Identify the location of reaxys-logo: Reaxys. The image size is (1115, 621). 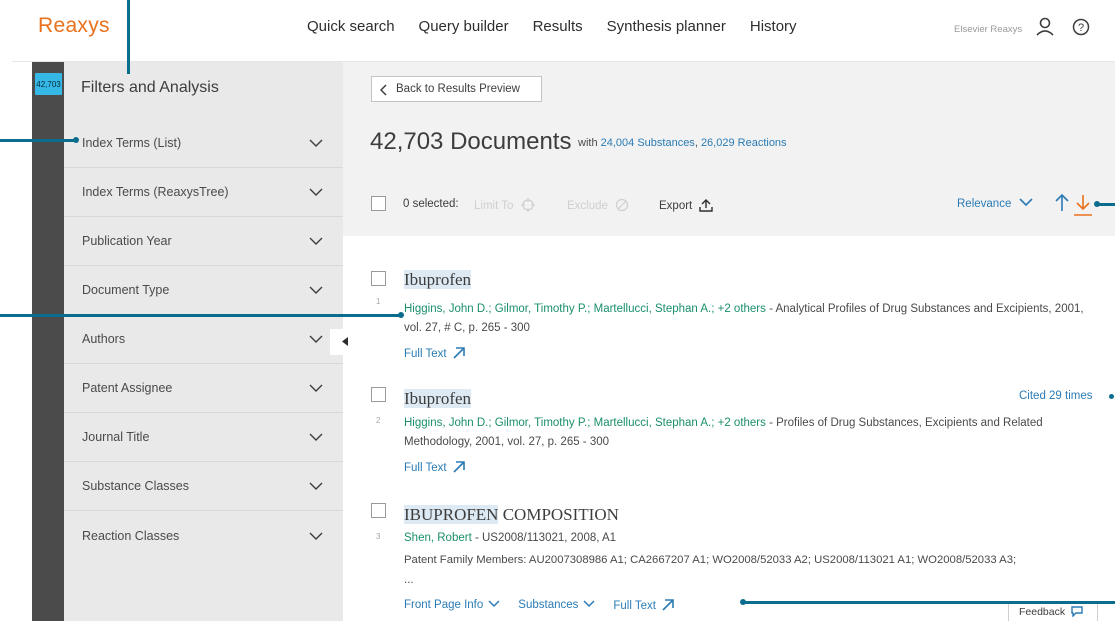
(74, 26).